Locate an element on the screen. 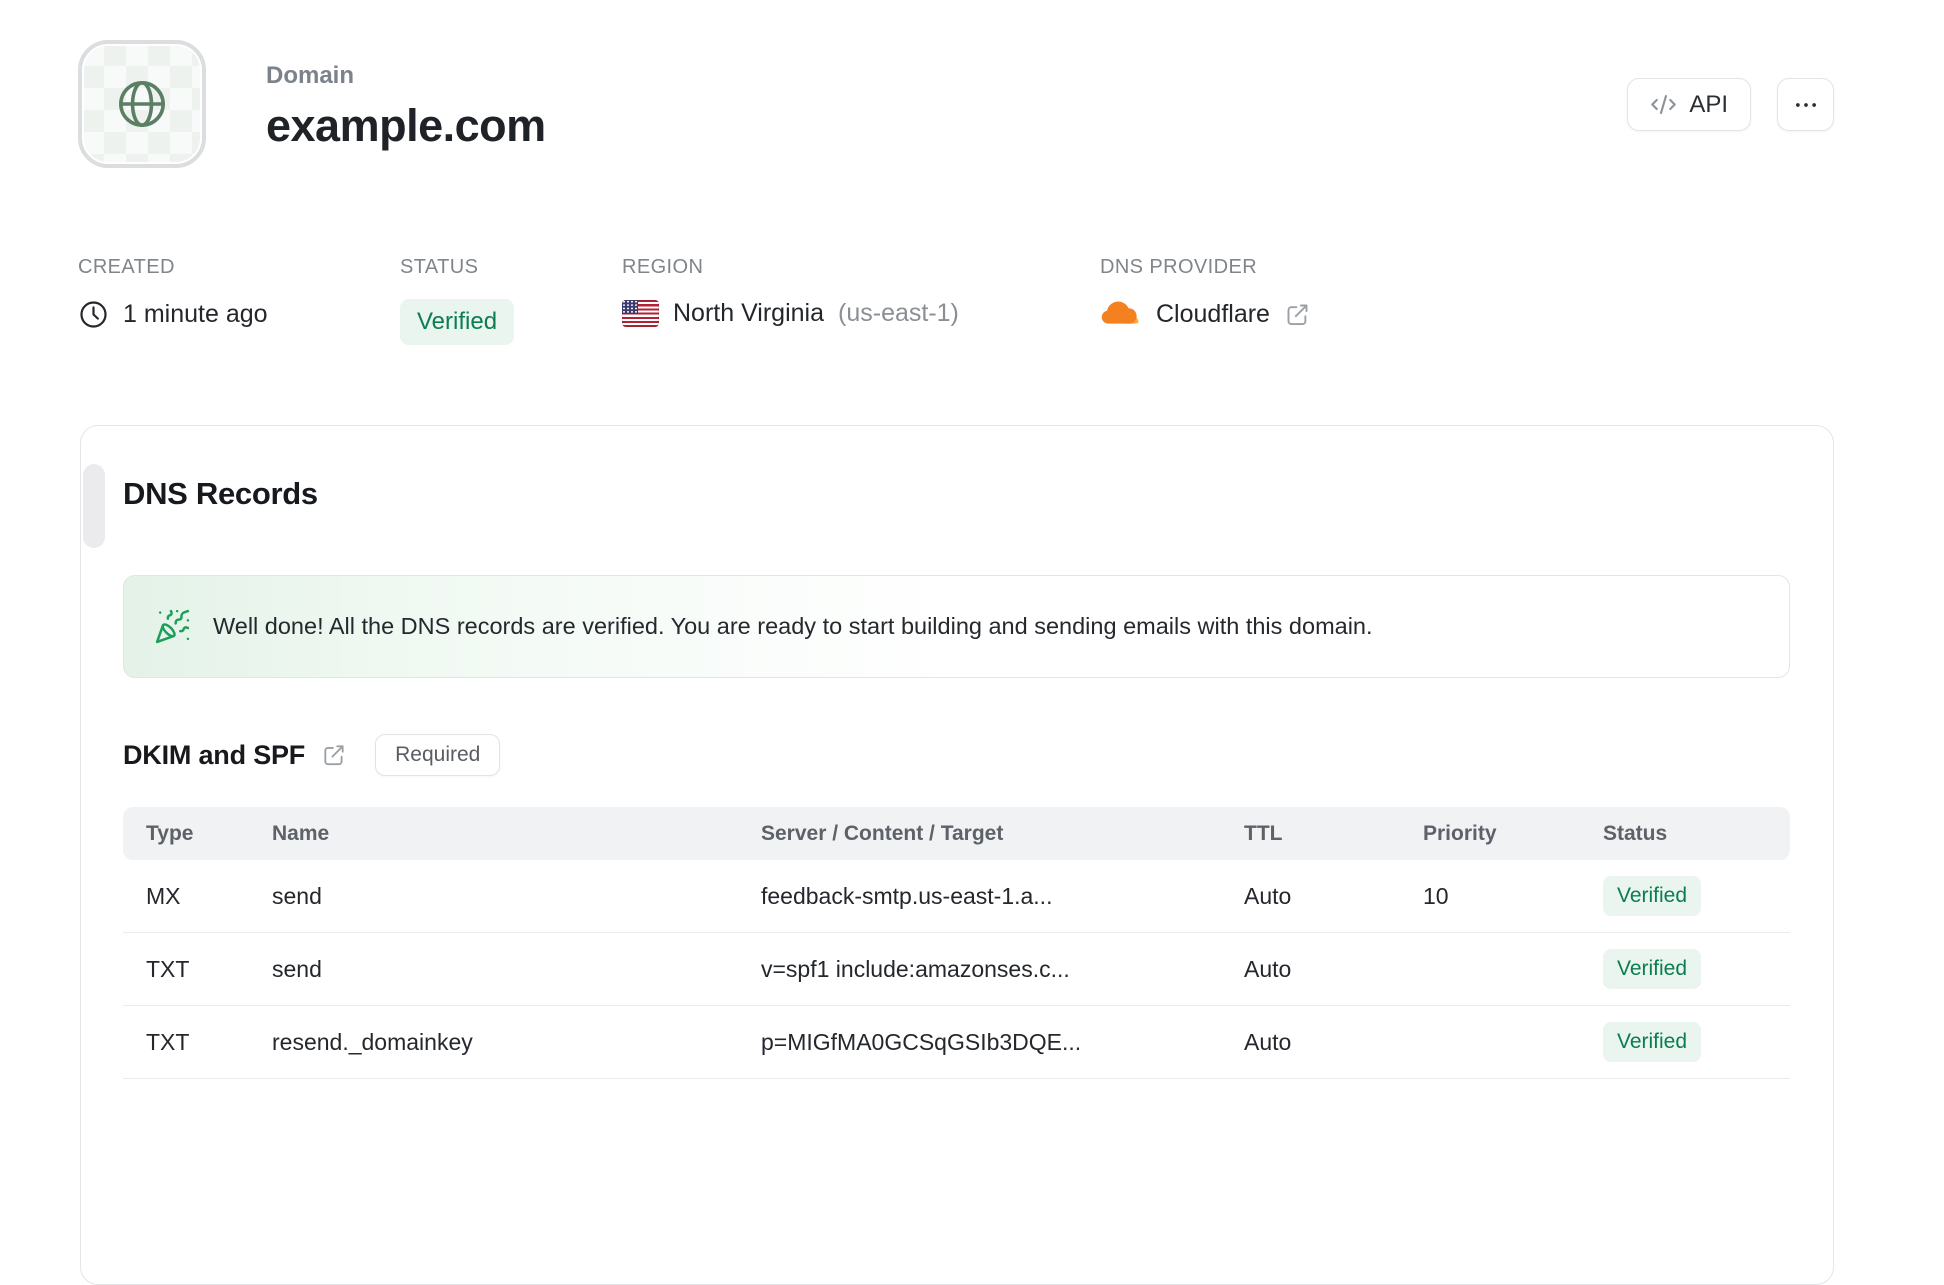 This screenshot has width=1944, height=1285. card-title: DNS Records is located at coordinates (220, 493).